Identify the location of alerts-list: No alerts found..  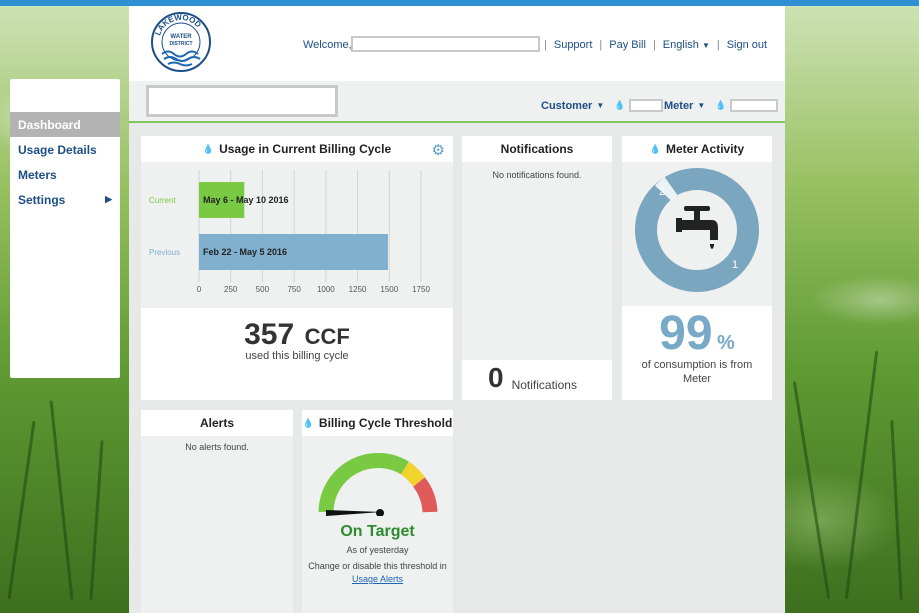
(217, 524).